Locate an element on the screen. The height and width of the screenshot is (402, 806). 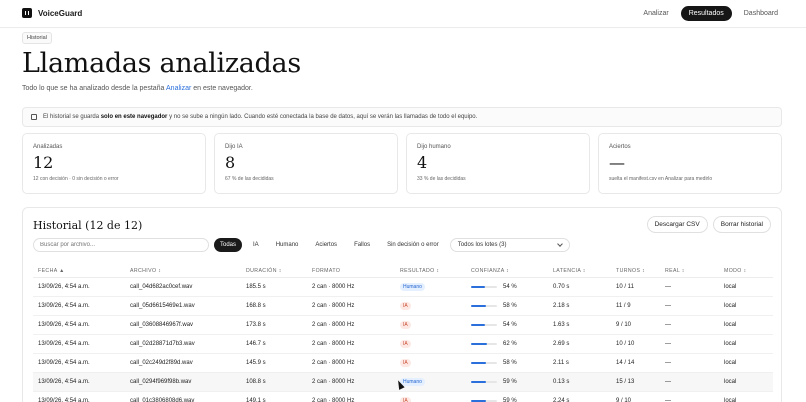
stat-label: Analizadas is located at coordinates (48, 147).